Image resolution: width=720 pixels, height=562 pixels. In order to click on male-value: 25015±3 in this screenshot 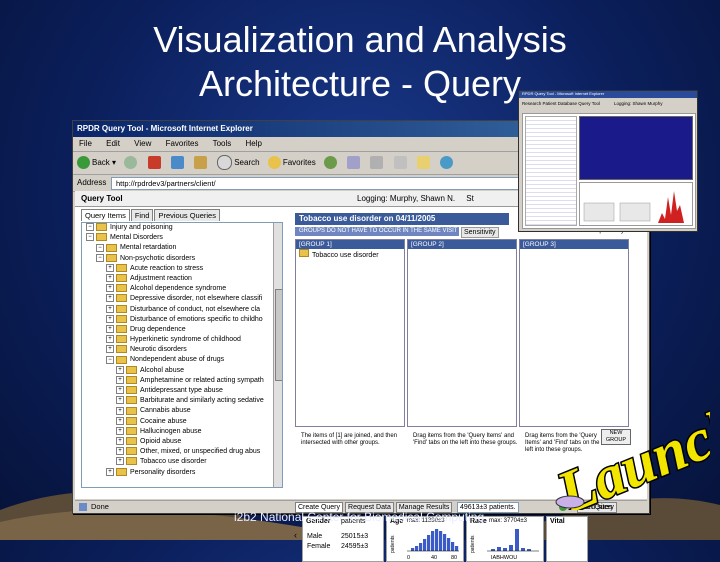, I will do `click(355, 536)`.